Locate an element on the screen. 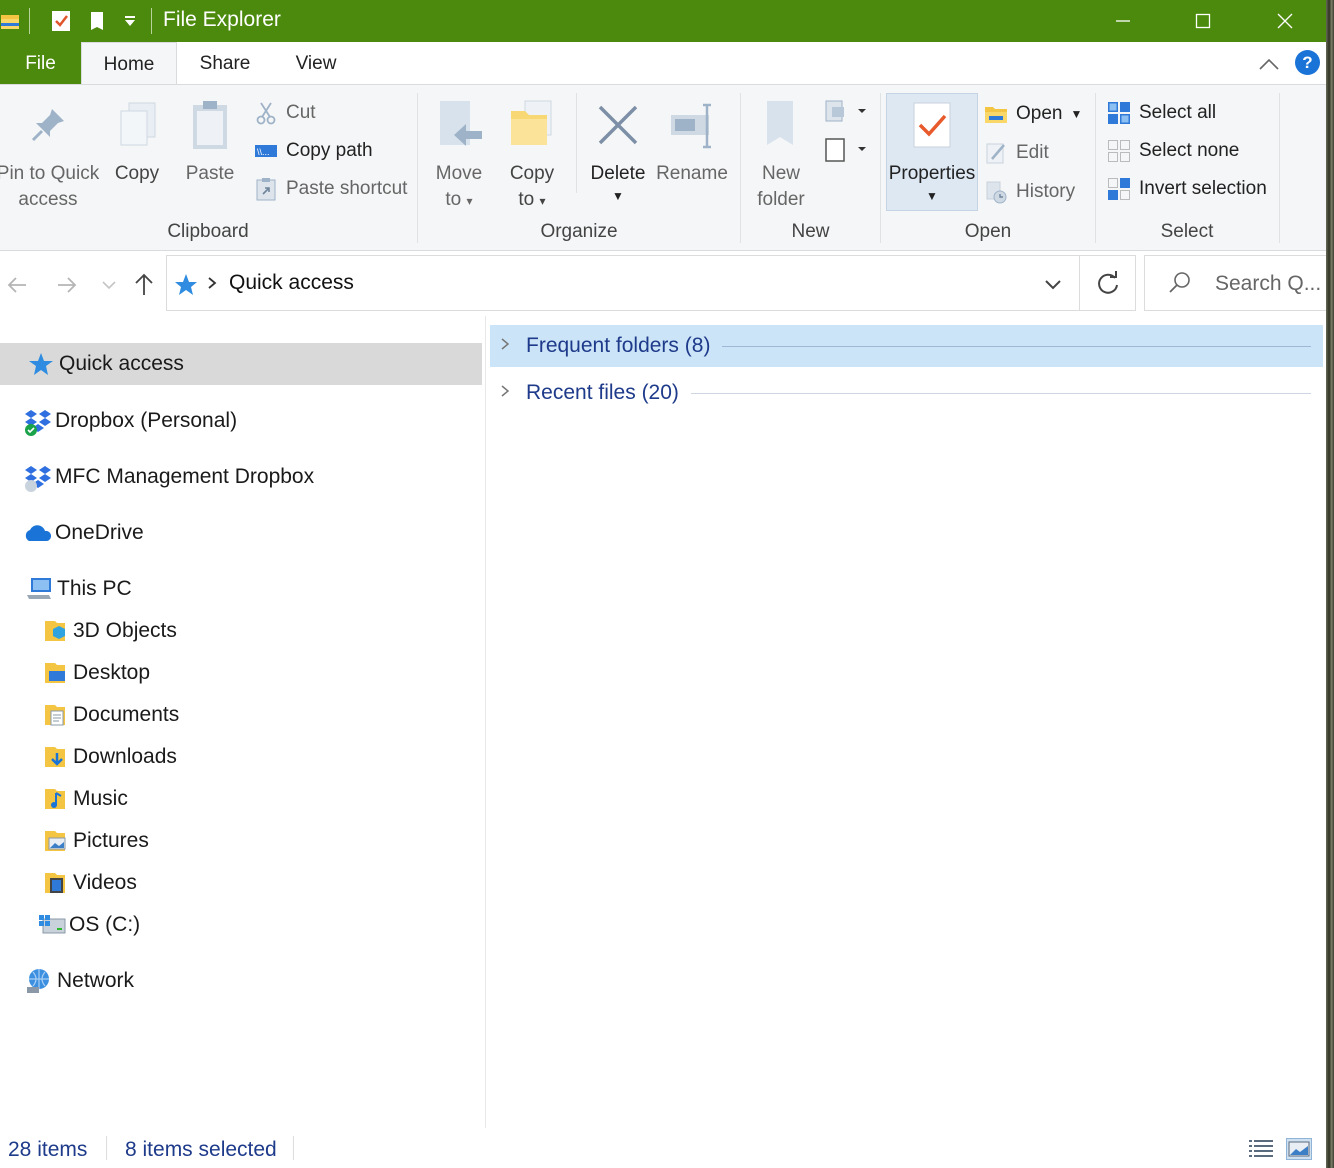 The width and height of the screenshot is (1334, 1168). quick-access-star-icon is located at coordinates (186, 285).